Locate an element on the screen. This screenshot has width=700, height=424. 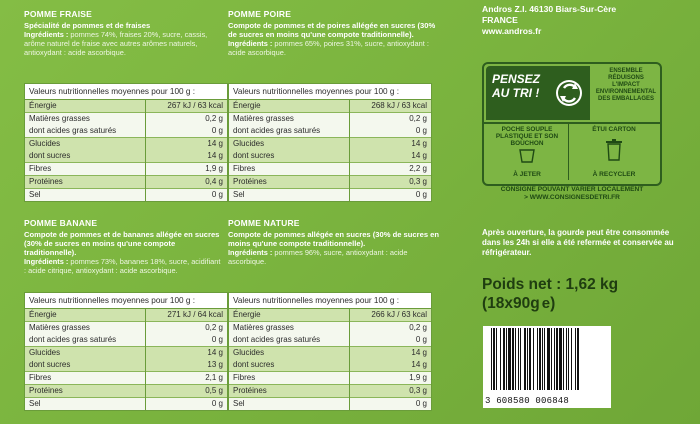
nutrient-value: 271 kJ / 64 kcal is located at coordinates (186, 315).